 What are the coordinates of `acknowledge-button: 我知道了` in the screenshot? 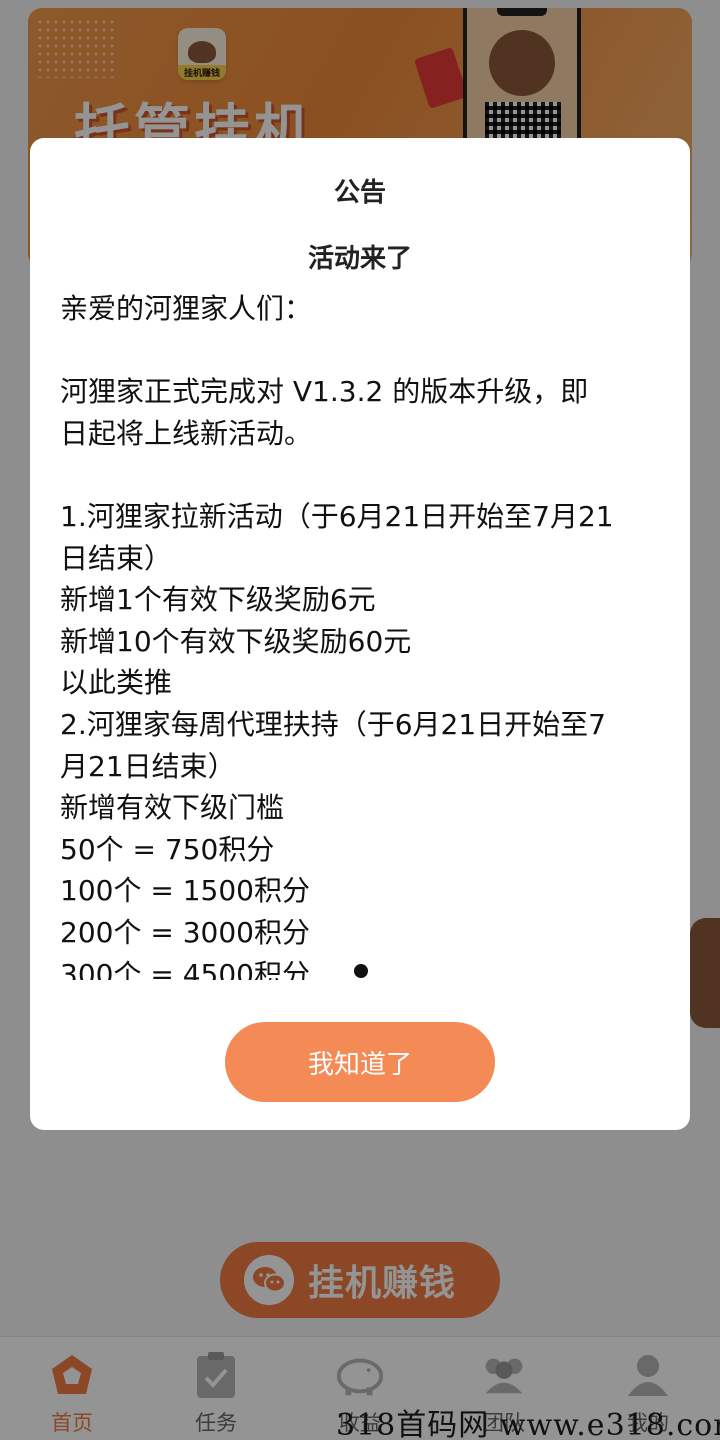 It's located at (360, 1062).